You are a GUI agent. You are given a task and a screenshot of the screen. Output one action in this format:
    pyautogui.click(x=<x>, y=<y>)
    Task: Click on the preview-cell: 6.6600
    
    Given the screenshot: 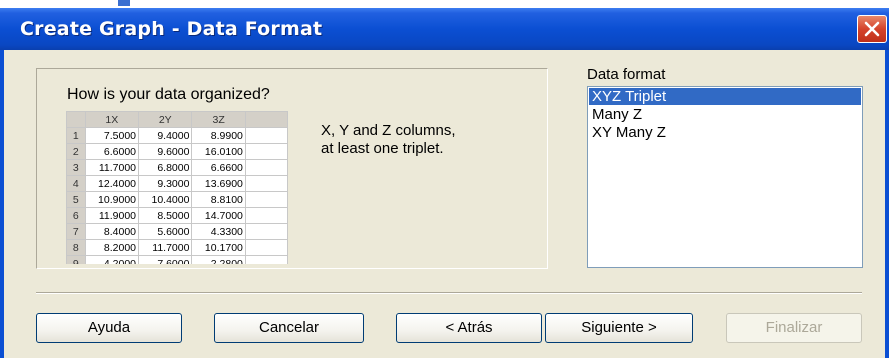 What is the action you would take?
    pyautogui.click(x=218, y=167)
    